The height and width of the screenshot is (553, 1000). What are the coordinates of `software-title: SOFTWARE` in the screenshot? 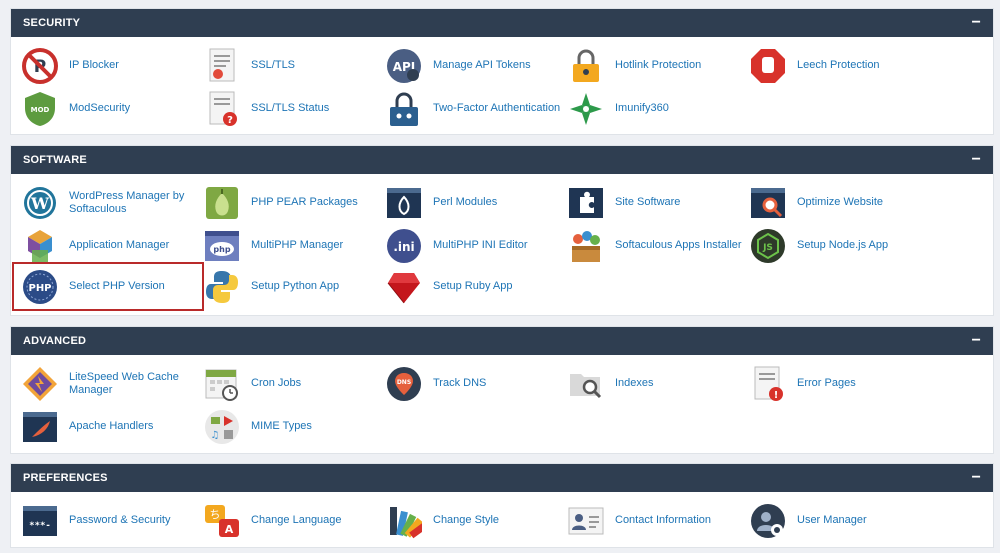 It's located at (55, 160).